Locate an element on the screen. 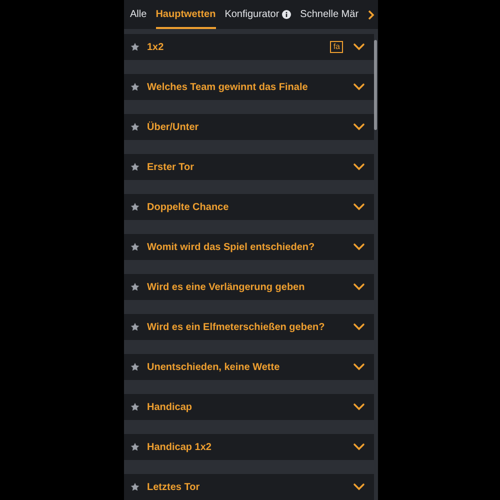 This screenshot has height=500, width=500. market-row: Handicap is located at coordinates (249, 407).